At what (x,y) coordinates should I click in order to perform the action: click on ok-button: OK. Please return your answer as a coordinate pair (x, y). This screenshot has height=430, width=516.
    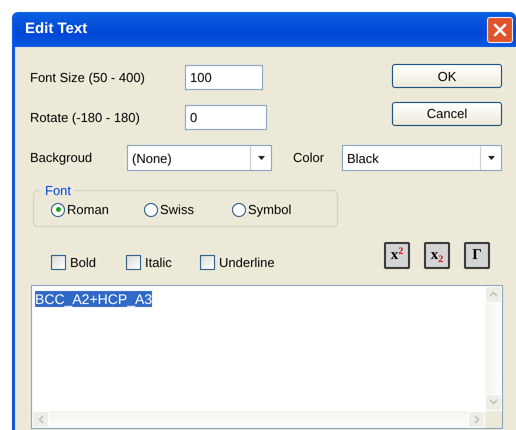
    Looking at the image, I should click on (447, 76).